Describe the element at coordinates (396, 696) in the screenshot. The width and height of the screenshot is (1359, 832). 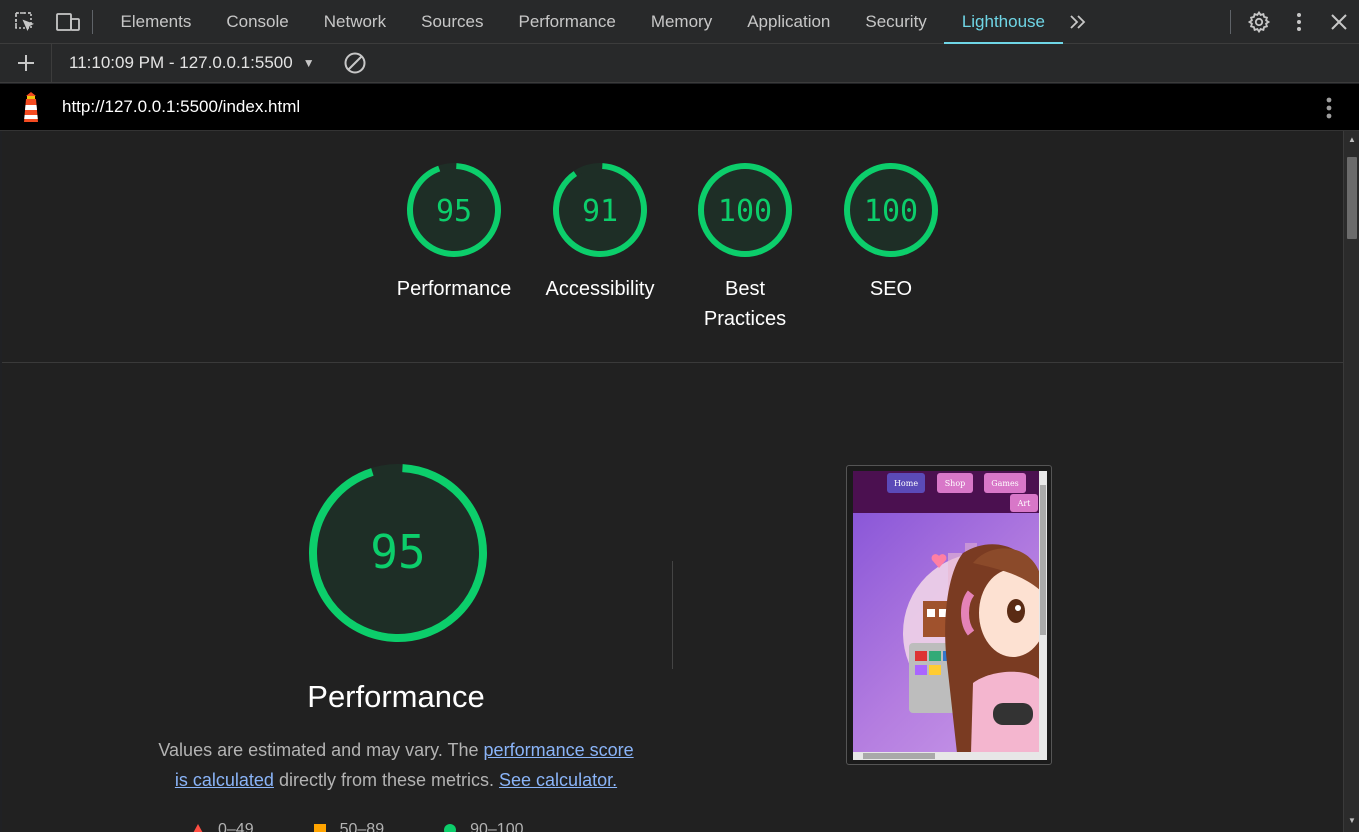
I see `performance-title: Performance` at that location.